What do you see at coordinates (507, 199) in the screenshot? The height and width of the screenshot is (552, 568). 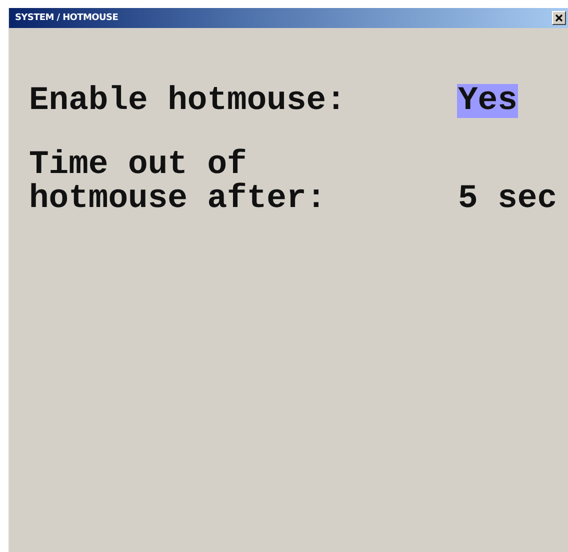 I see `setting-value: 5 sec` at bounding box center [507, 199].